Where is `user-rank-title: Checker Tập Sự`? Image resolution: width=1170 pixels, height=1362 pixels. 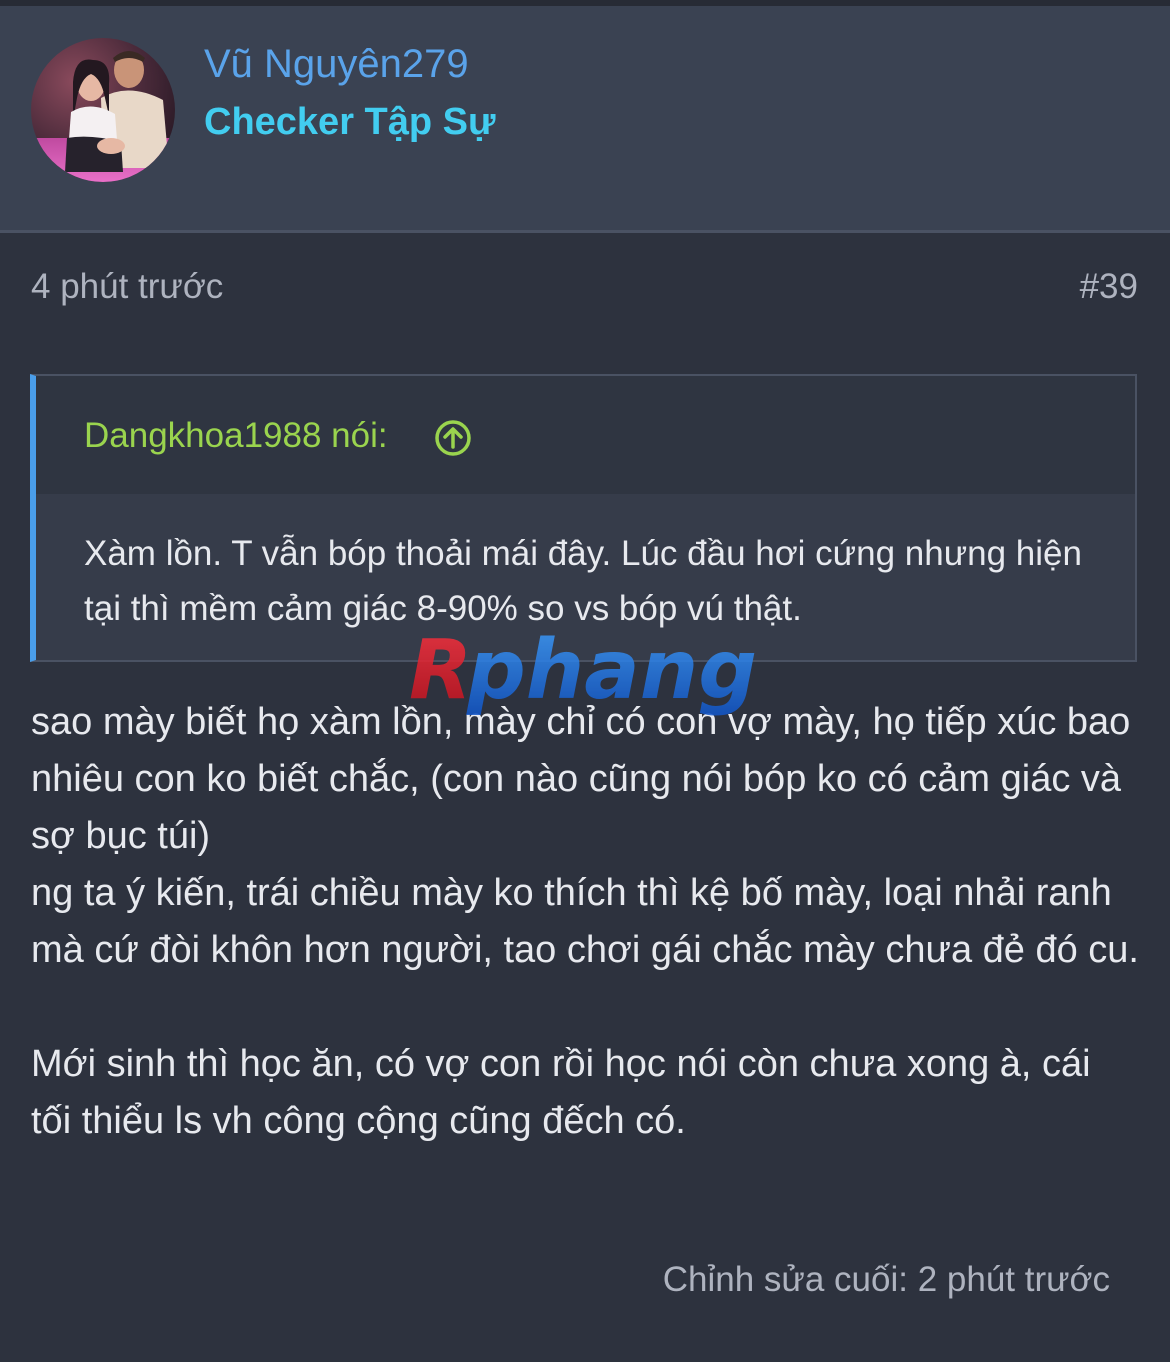 user-rank-title: Checker Tập Sự is located at coordinates (350, 122).